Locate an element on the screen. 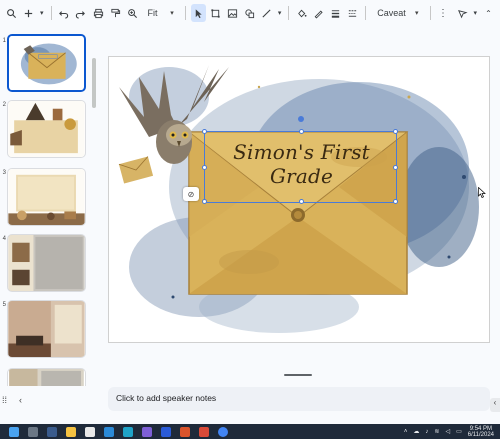 The height and width of the screenshot is (439, 500). more-options-icon: ⋮ is located at coordinates (442, 13).